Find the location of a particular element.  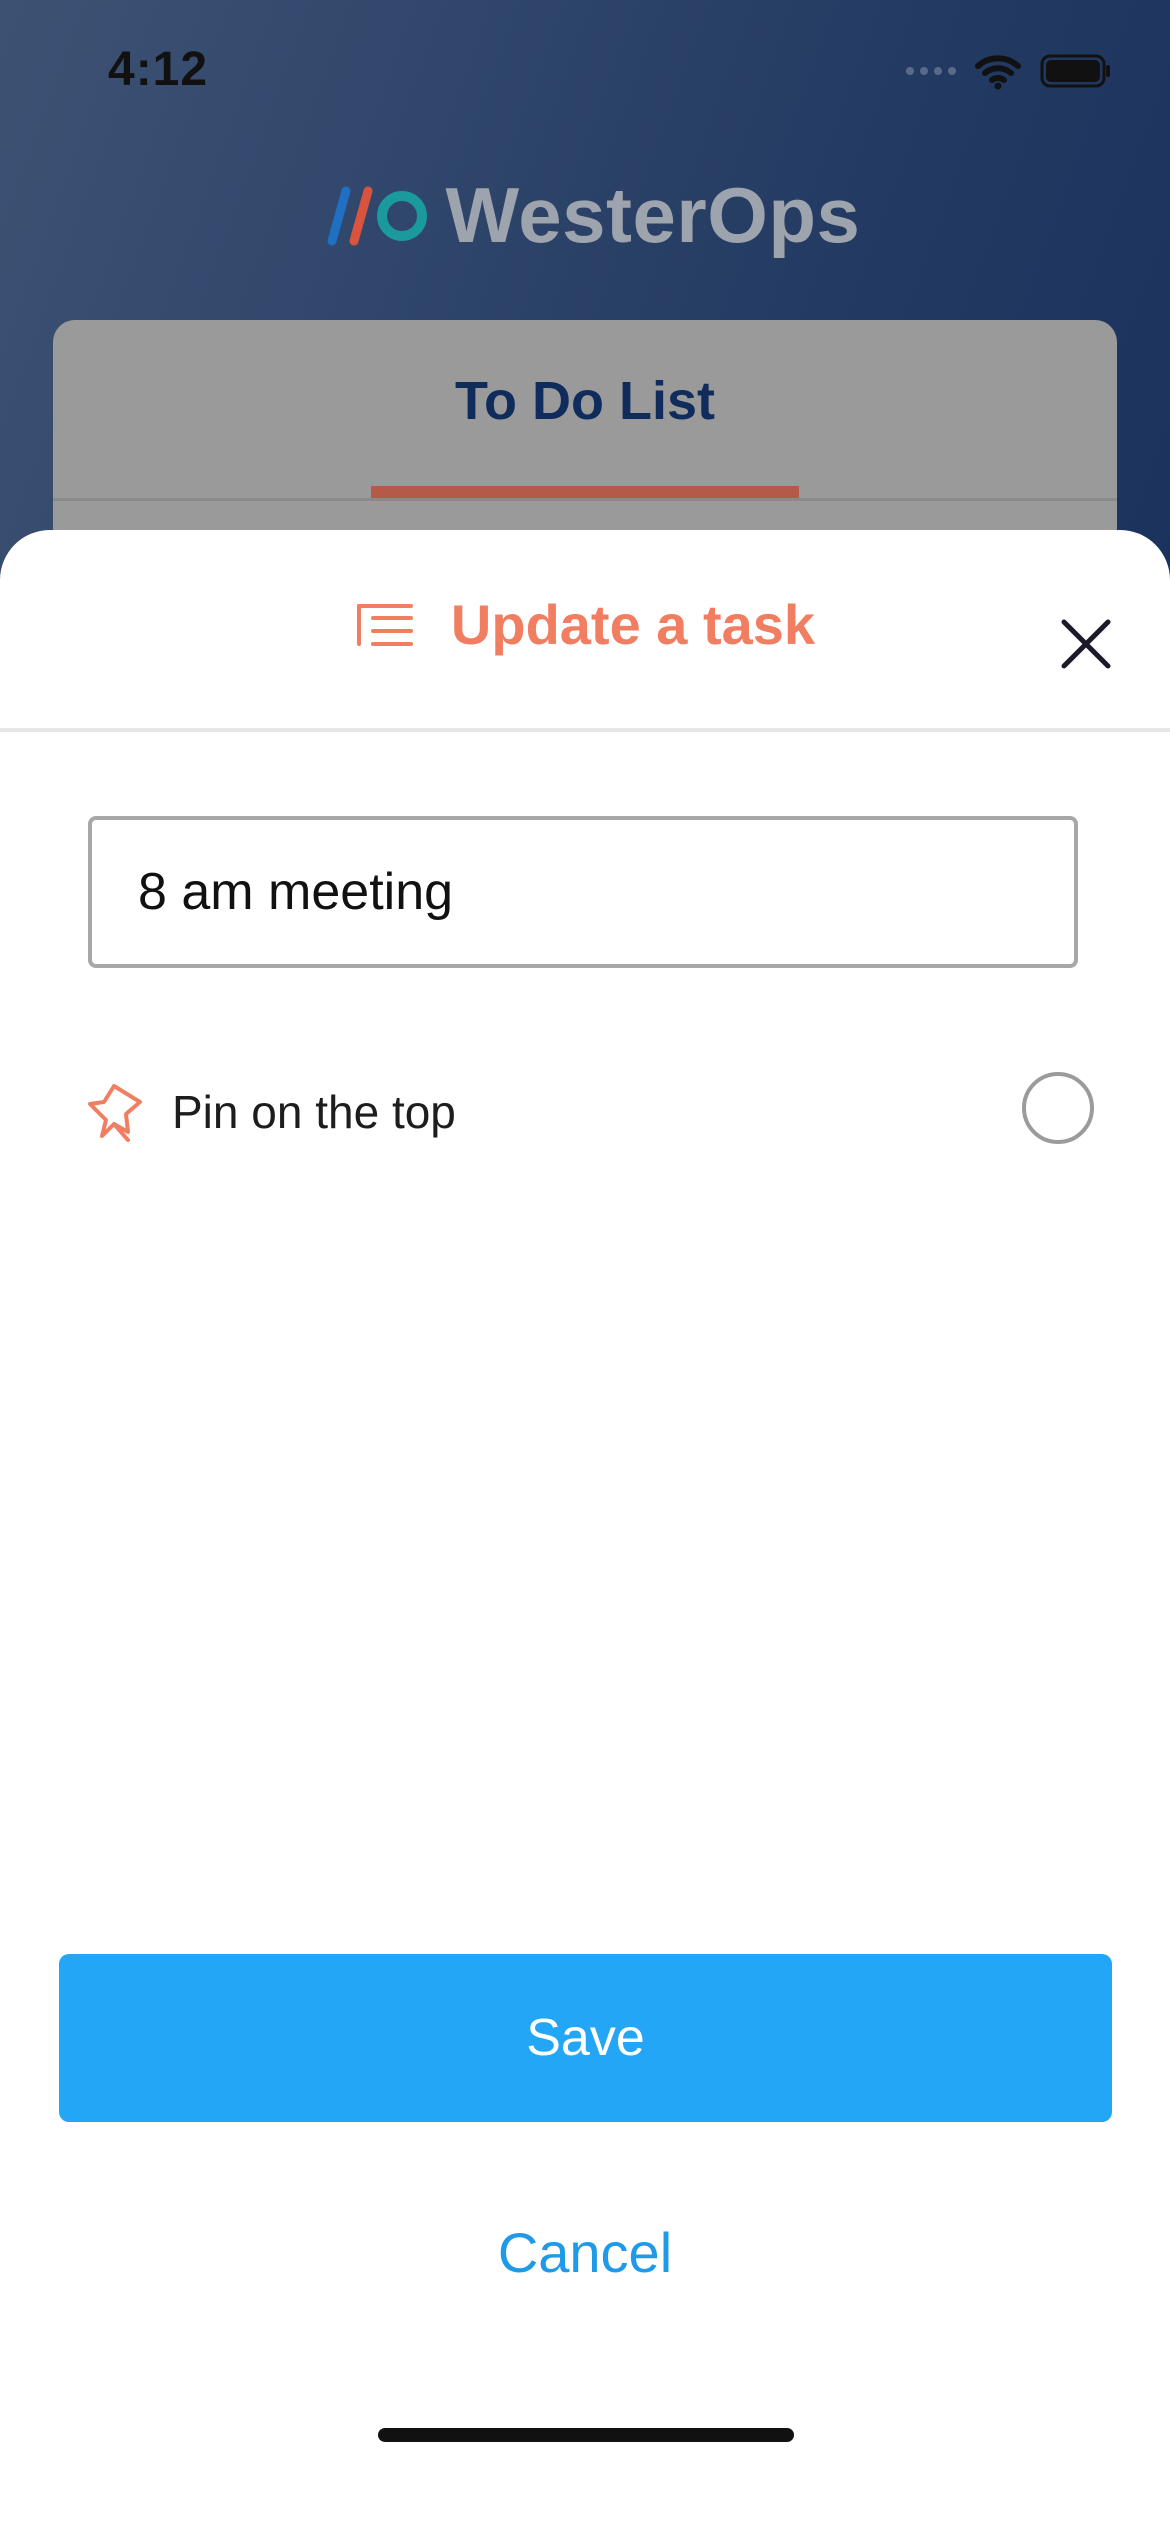

sheet-title-group: Update a task is located at coordinates (585, 624).